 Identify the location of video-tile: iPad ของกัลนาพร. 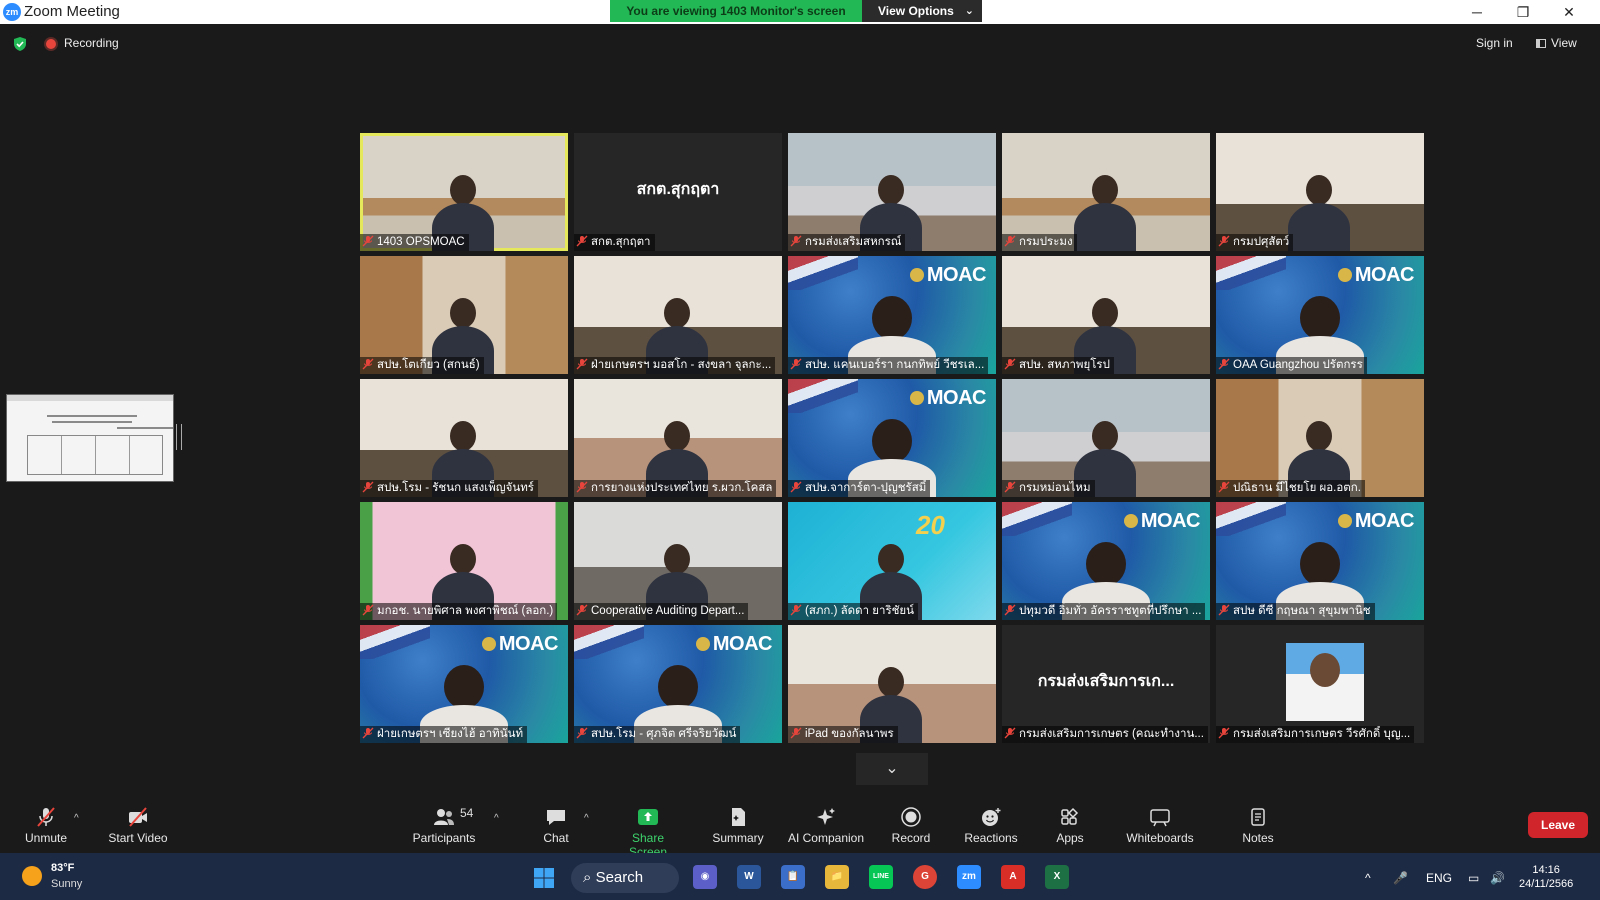
(892, 684).